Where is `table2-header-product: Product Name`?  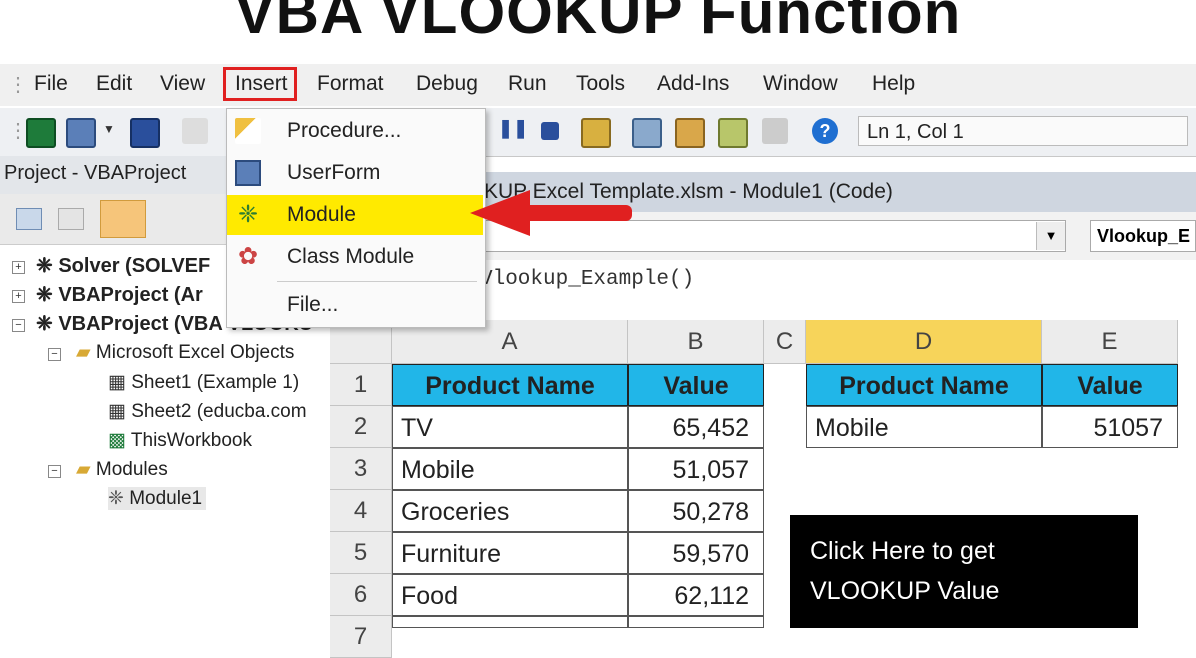 table2-header-product: Product Name is located at coordinates (924, 385).